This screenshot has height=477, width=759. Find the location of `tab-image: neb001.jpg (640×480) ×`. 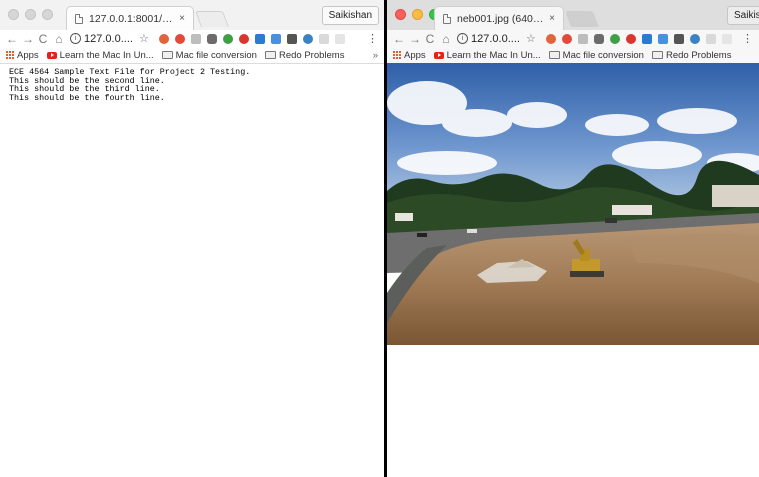

tab-image: neb001.jpg (640×480) × is located at coordinates (499, 18).